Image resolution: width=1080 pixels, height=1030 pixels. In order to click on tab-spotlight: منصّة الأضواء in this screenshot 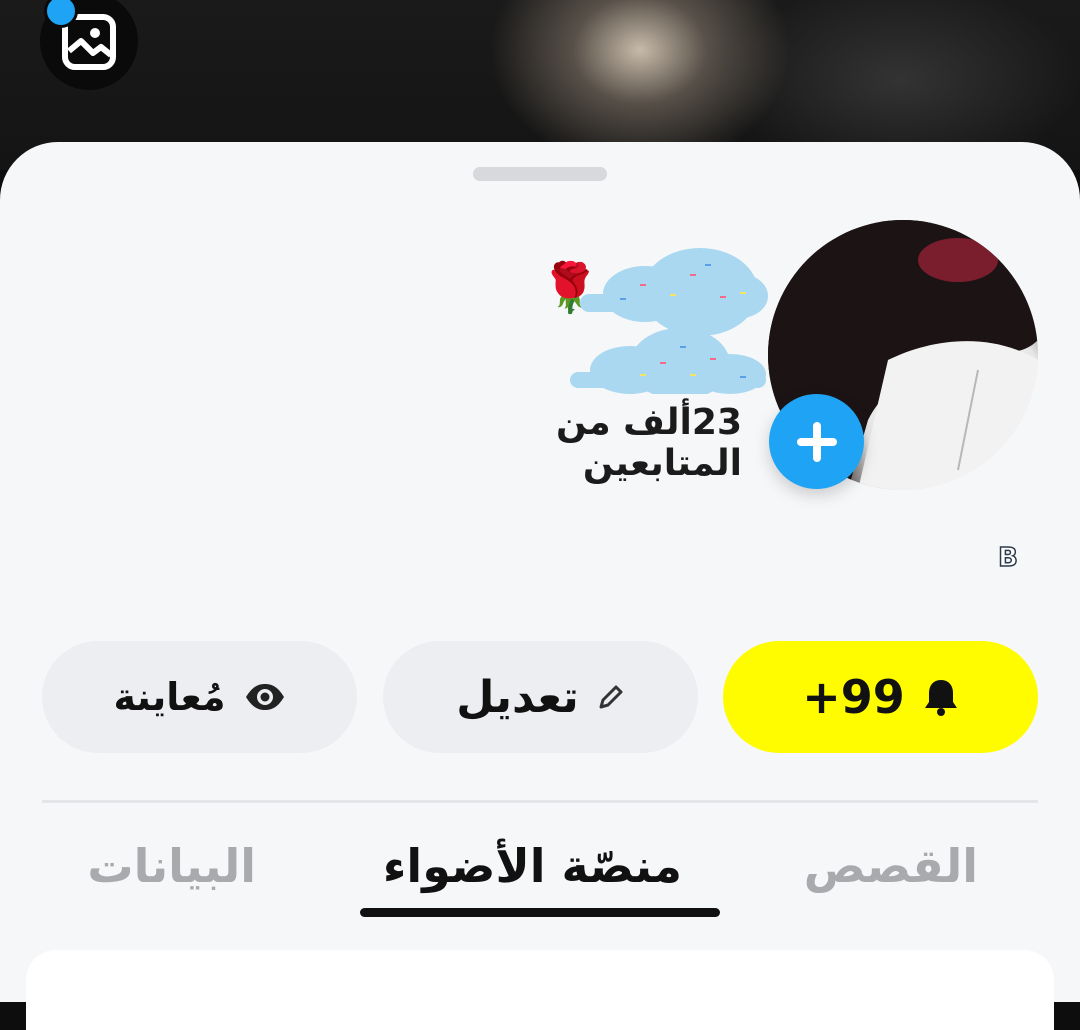, I will do `click(532, 866)`.